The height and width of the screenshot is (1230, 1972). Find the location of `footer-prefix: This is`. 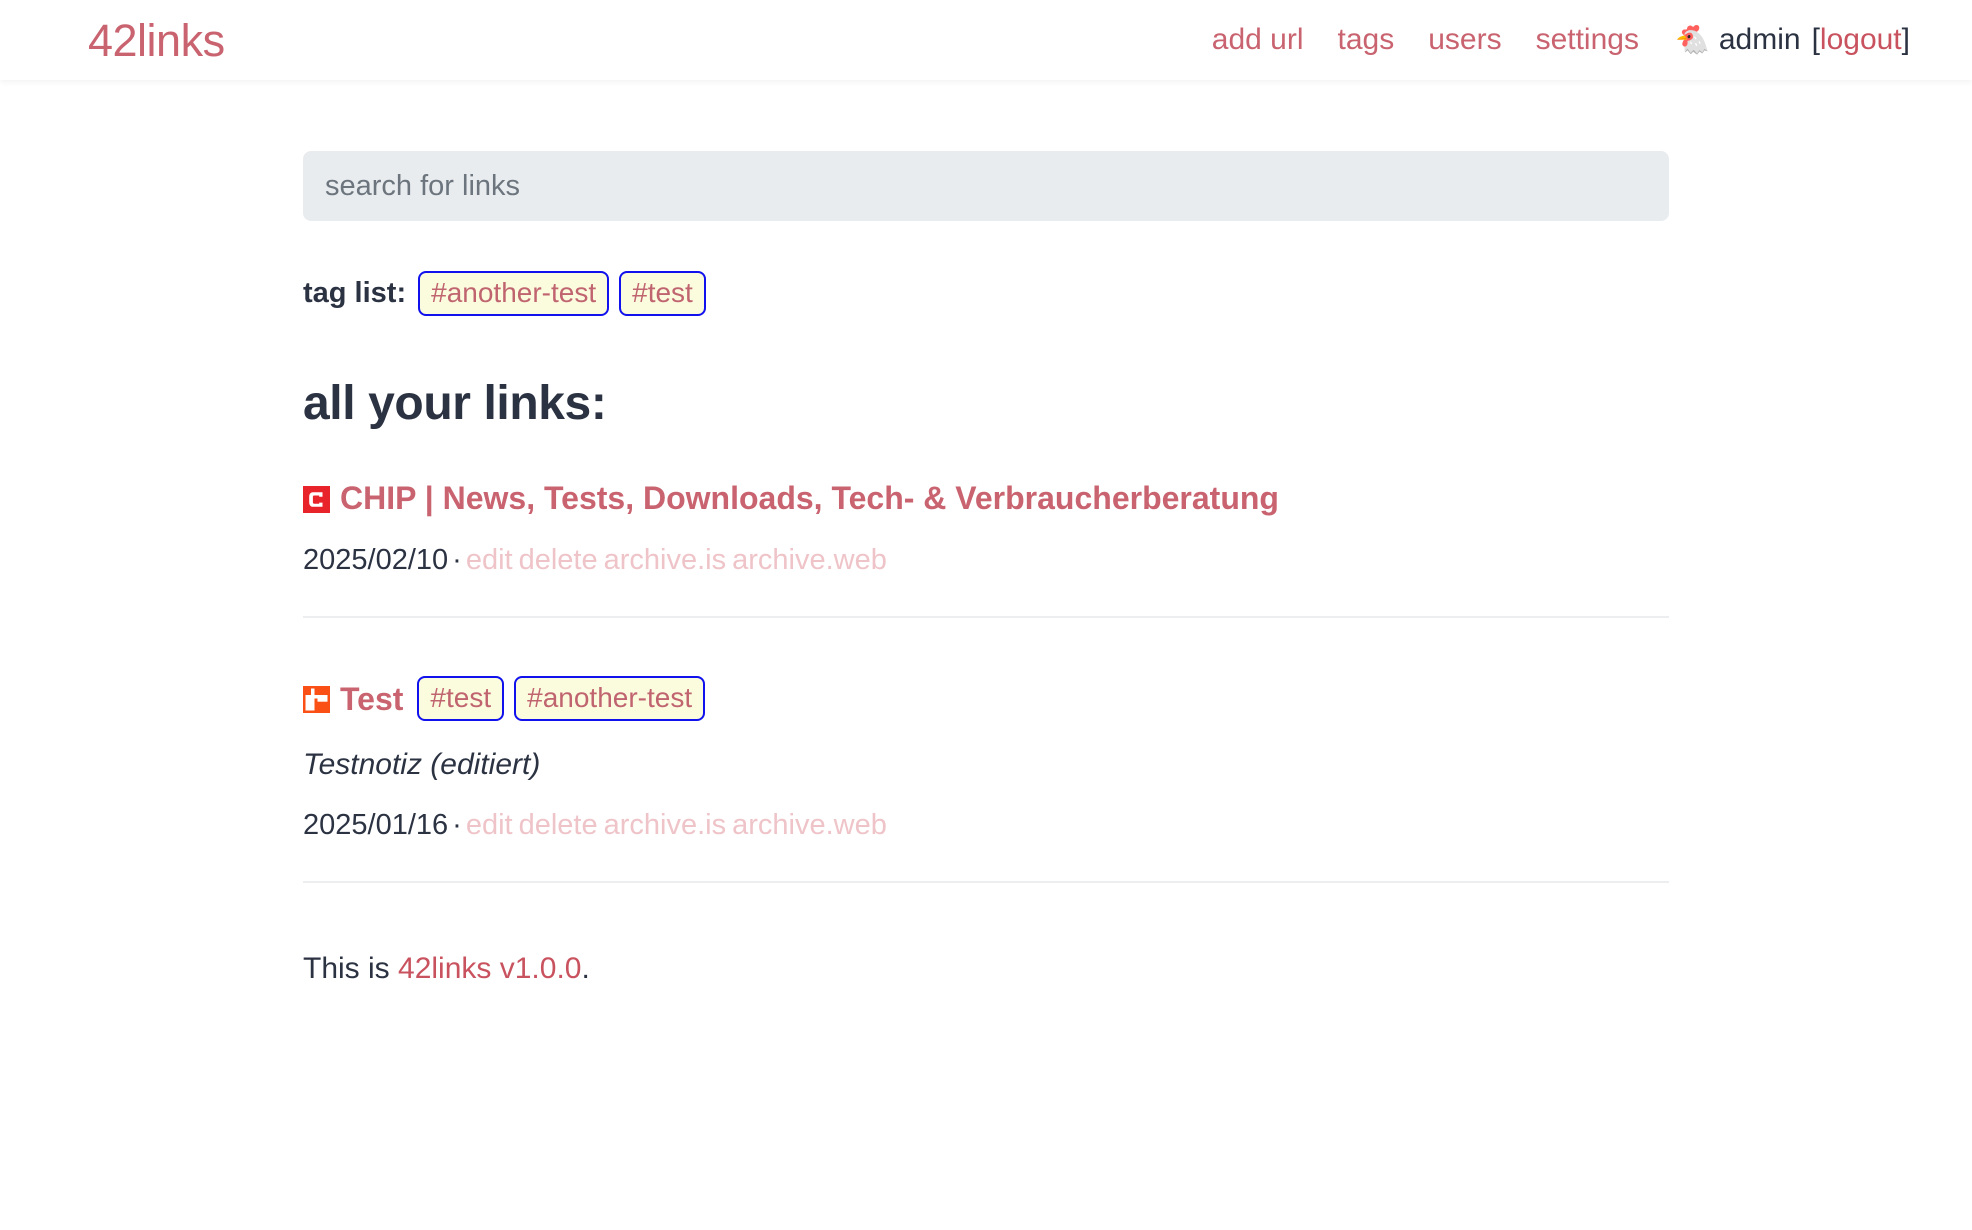

footer-prefix: This is is located at coordinates (351, 969).